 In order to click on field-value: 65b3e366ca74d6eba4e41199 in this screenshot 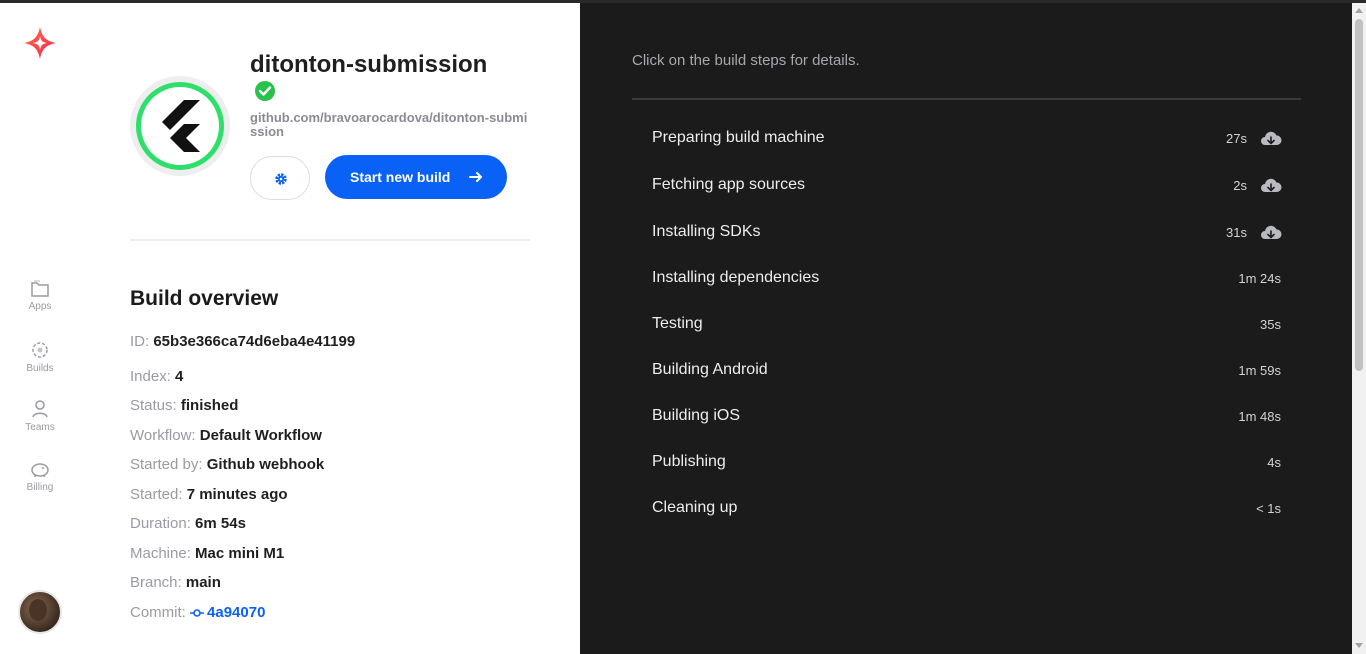, I will do `click(254, 341)`.